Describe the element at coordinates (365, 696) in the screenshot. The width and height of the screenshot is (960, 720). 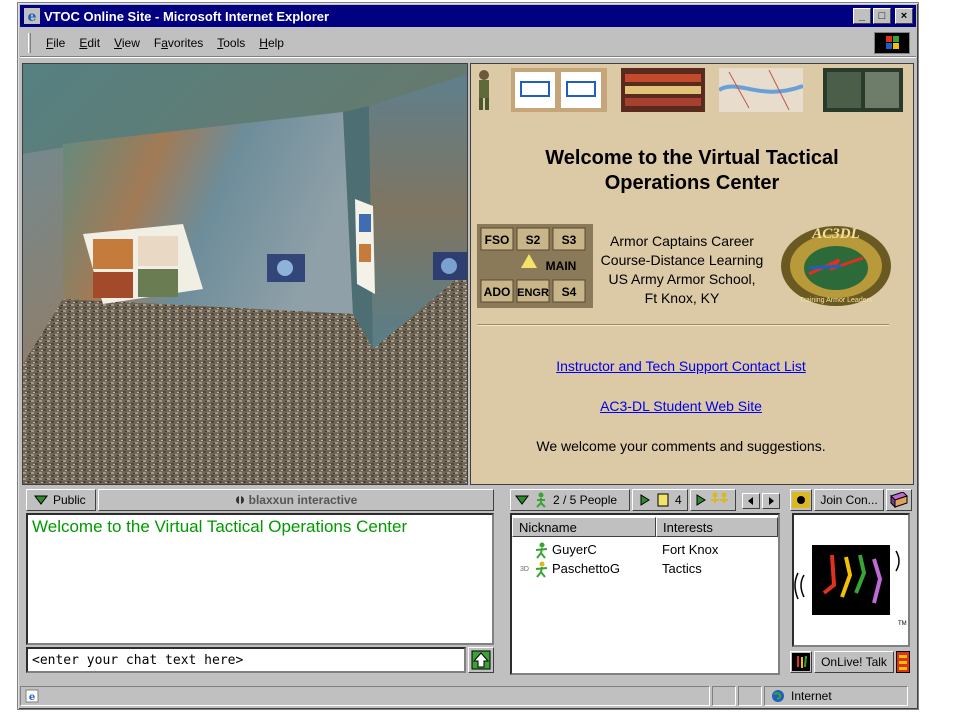
I see `status-text: e` at that location.